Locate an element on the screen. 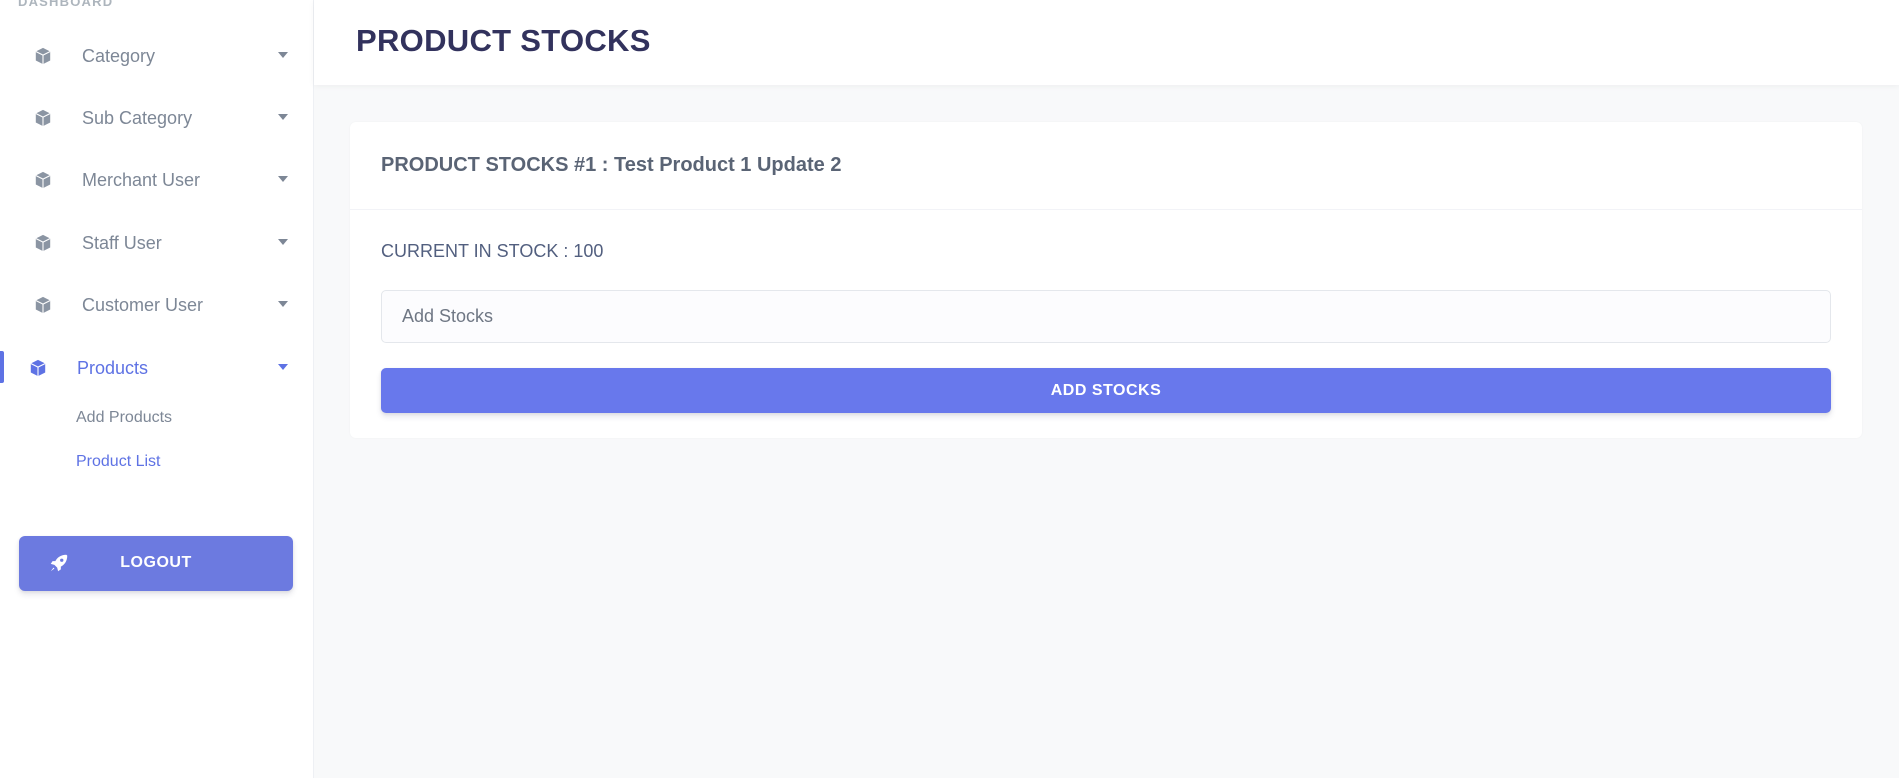 The width and height of the screenshot is (1899, 778). sidebar-subitem-product-list: Product List is located at coordinates (118, 462).